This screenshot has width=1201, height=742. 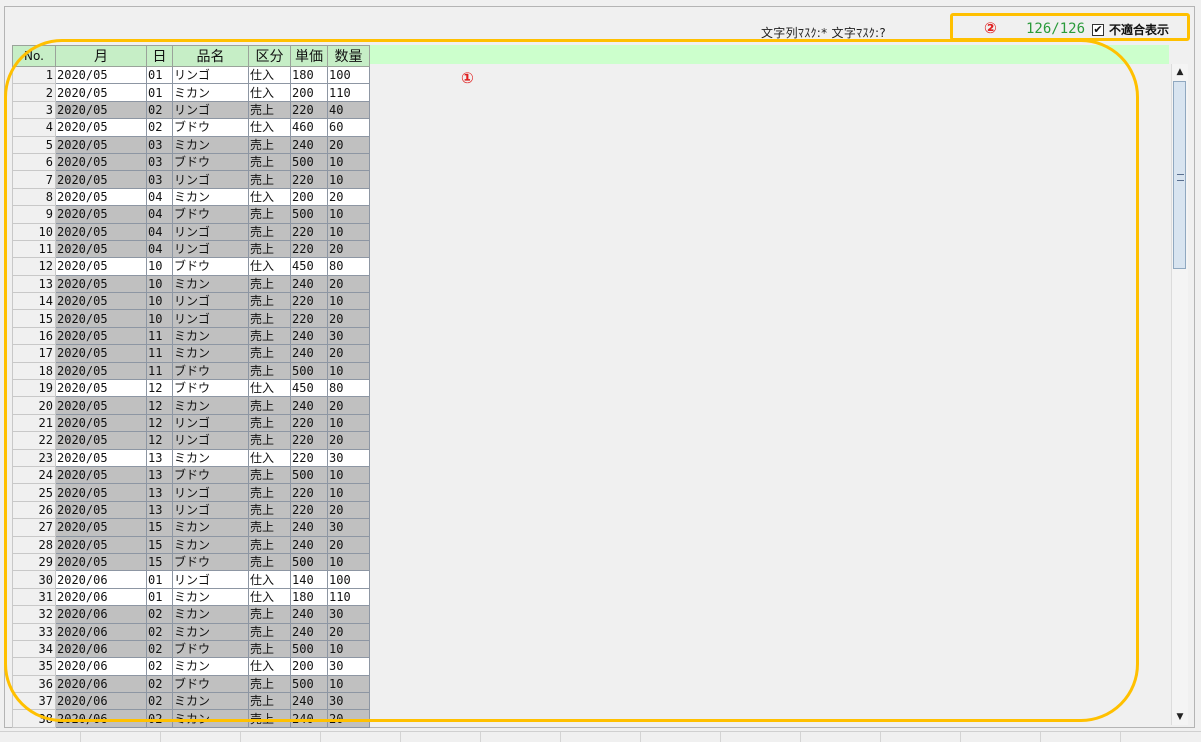 What do you see at coordinates (191, 249) in the screenshot?
I see `table-row: 11 2020/05 04 リンゴ 売上 220 20` at bounding box center [191, 249].